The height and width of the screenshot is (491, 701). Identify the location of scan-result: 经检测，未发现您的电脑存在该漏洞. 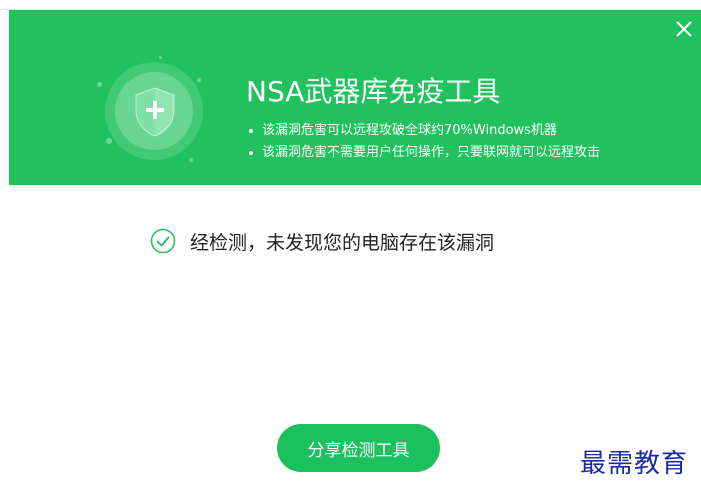
(322, 241).